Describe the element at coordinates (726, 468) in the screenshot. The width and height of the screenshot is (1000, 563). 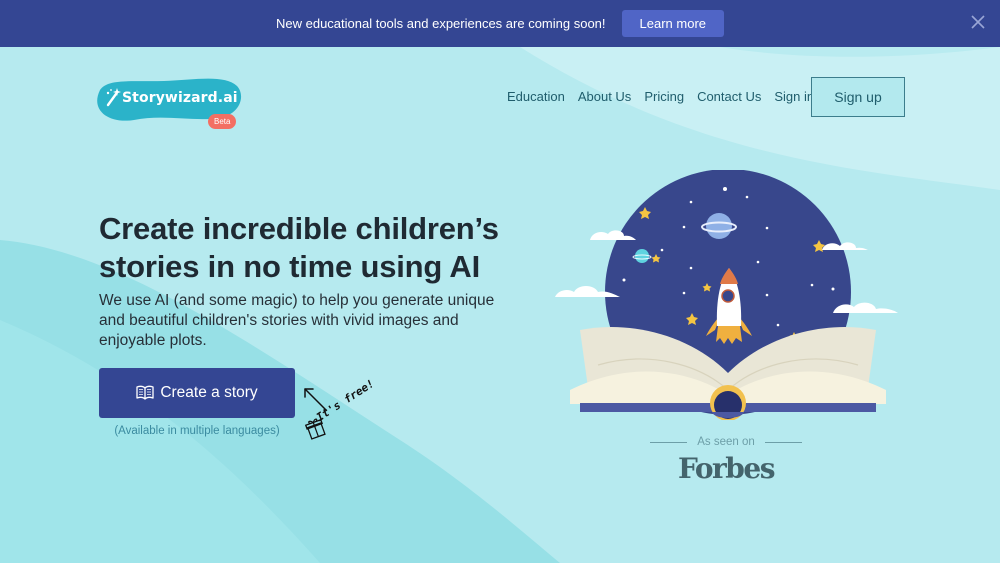
I see `forbes-logo: Forbes` at that location.